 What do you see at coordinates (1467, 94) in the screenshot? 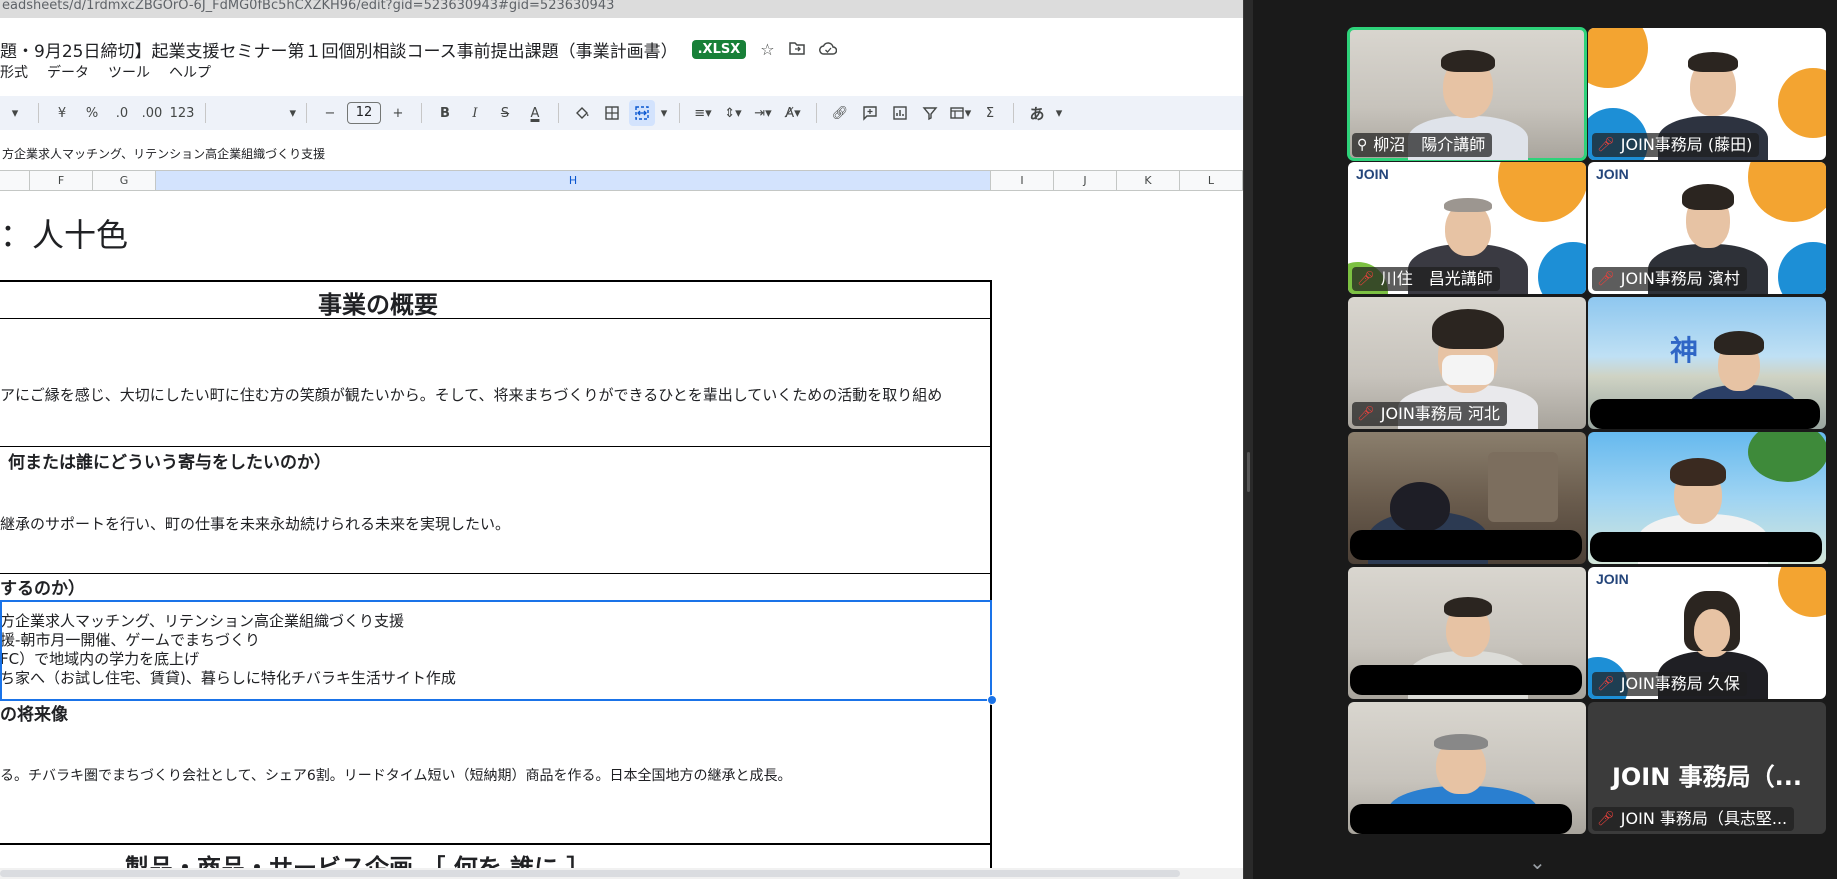
I see `participant-tile: ⚲ 柳沼 陽介講師` at bounding box center [1467, 94].